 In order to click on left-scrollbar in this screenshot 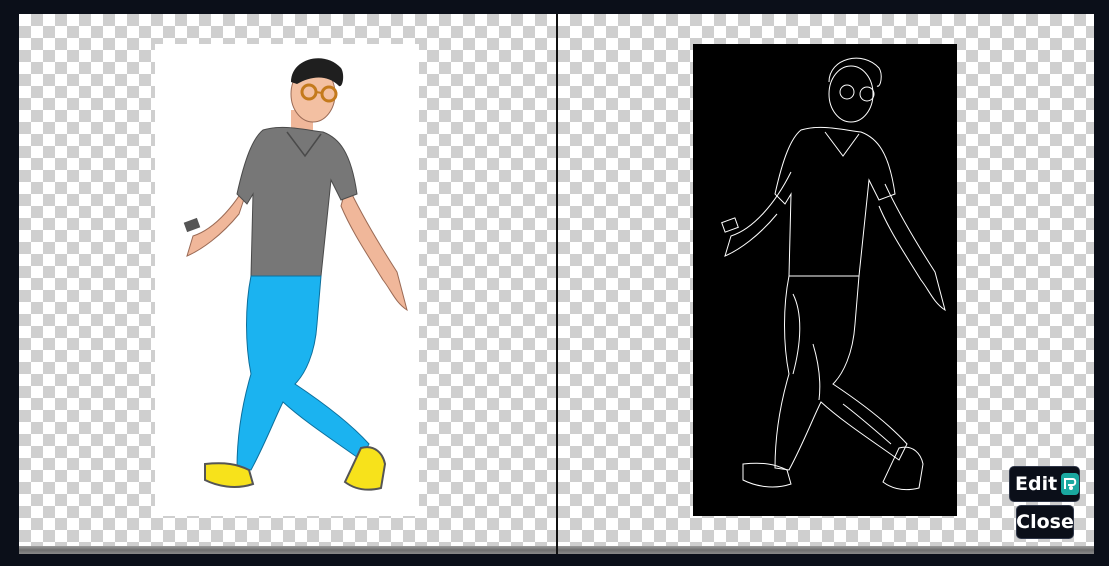, I will do `click(287, 550)`.